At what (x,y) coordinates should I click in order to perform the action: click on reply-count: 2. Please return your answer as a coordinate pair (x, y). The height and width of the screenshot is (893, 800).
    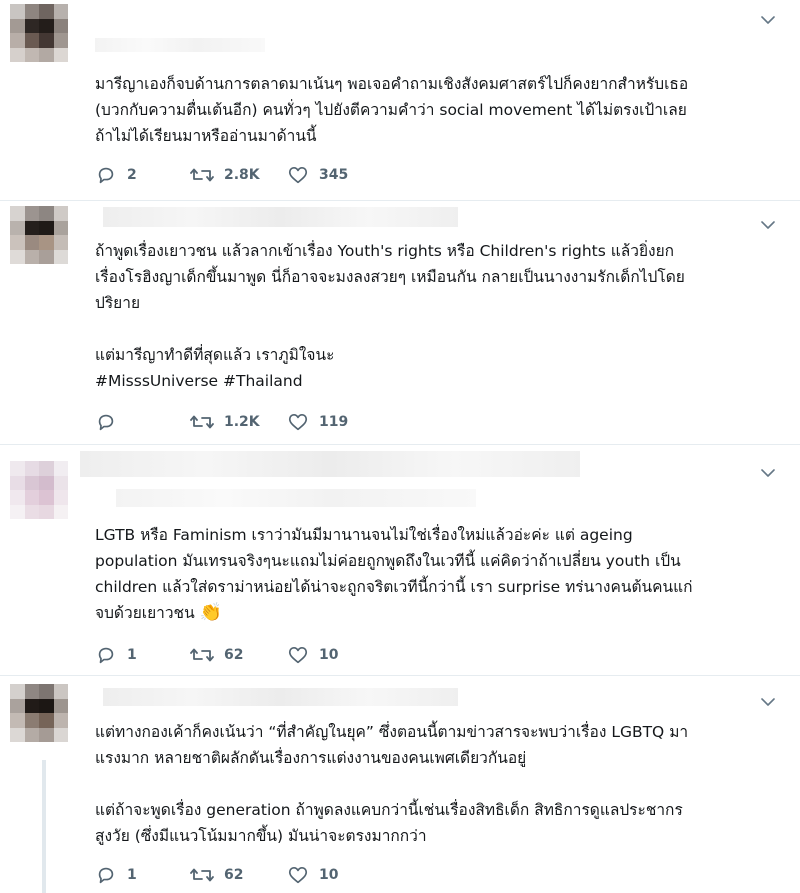
    Looking at the image, I should click on (132, 175).